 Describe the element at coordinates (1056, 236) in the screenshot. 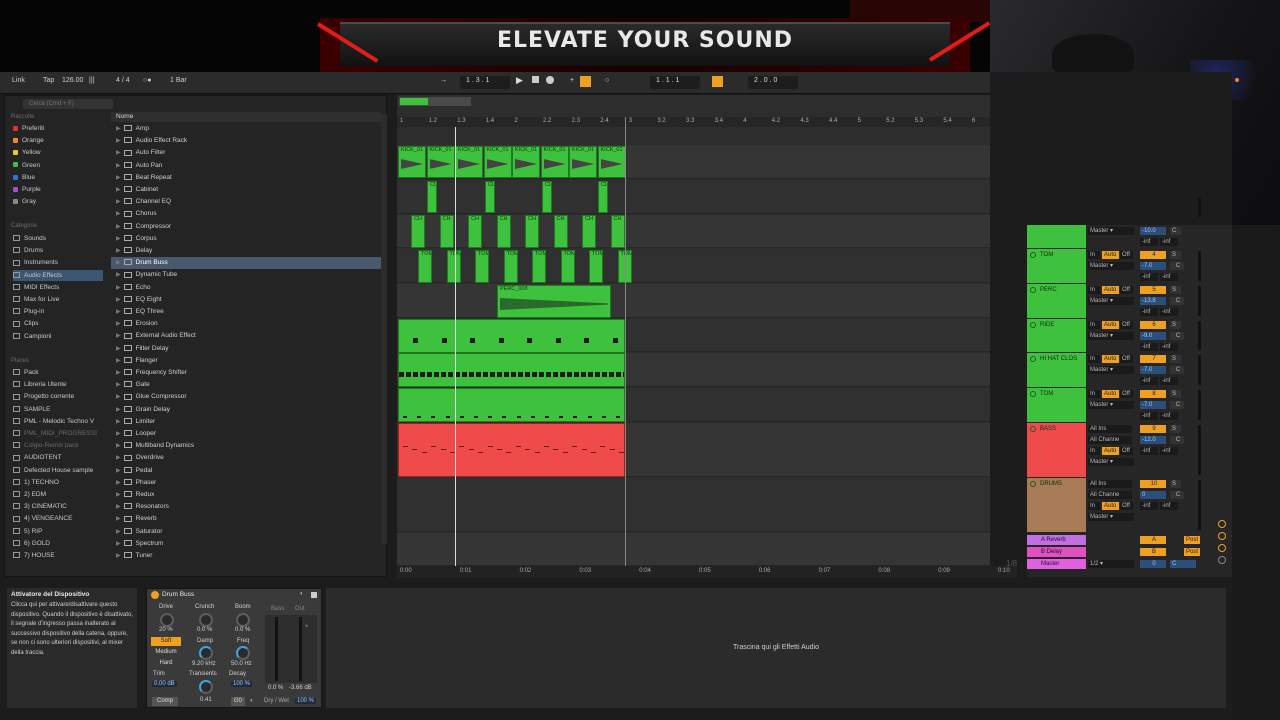

I see `mixer-track-header` at that location.